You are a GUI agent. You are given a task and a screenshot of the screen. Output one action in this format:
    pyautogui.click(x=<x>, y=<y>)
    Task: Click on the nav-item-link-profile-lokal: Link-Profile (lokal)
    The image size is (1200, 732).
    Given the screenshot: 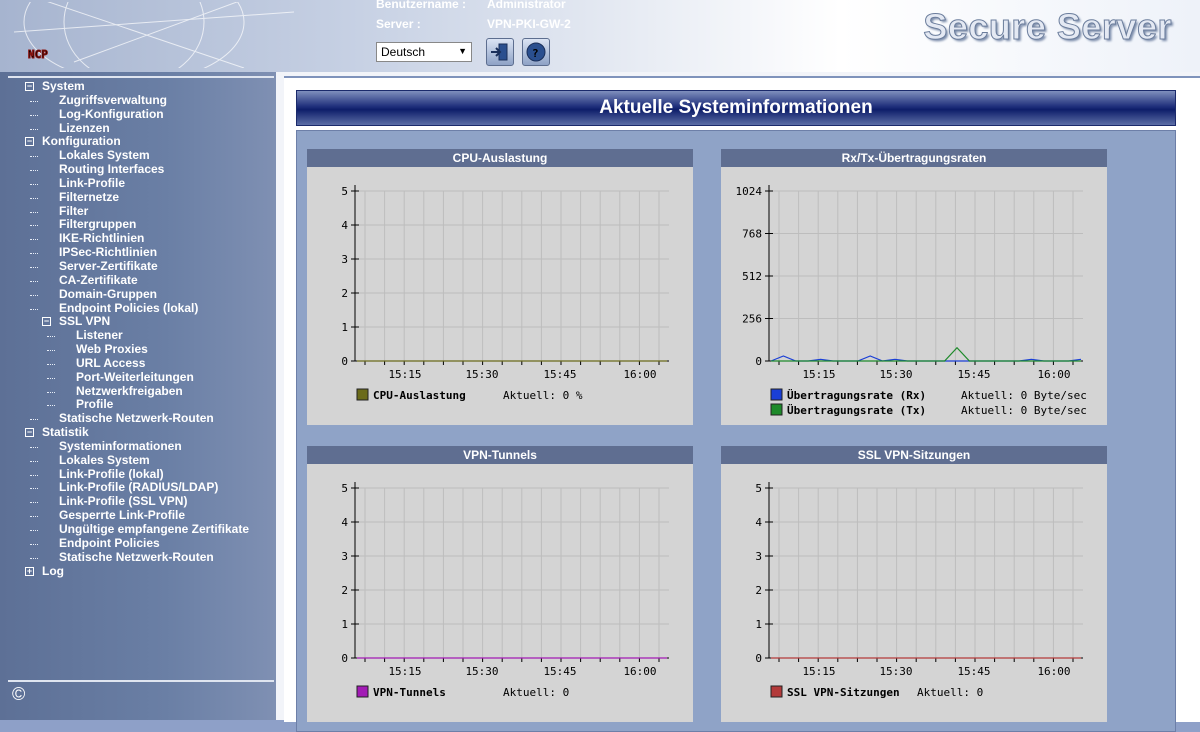 What is the action you would take?
    pyautogui.click(x=138, y=474)
    